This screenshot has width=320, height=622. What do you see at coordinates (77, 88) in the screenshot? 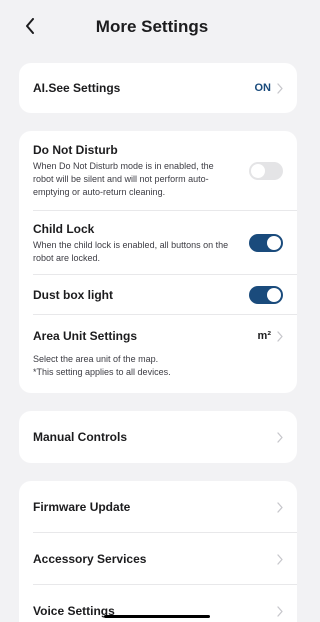
I see `ai-see-settings-label: AI.See Settings` at bounding box center [77, 88].